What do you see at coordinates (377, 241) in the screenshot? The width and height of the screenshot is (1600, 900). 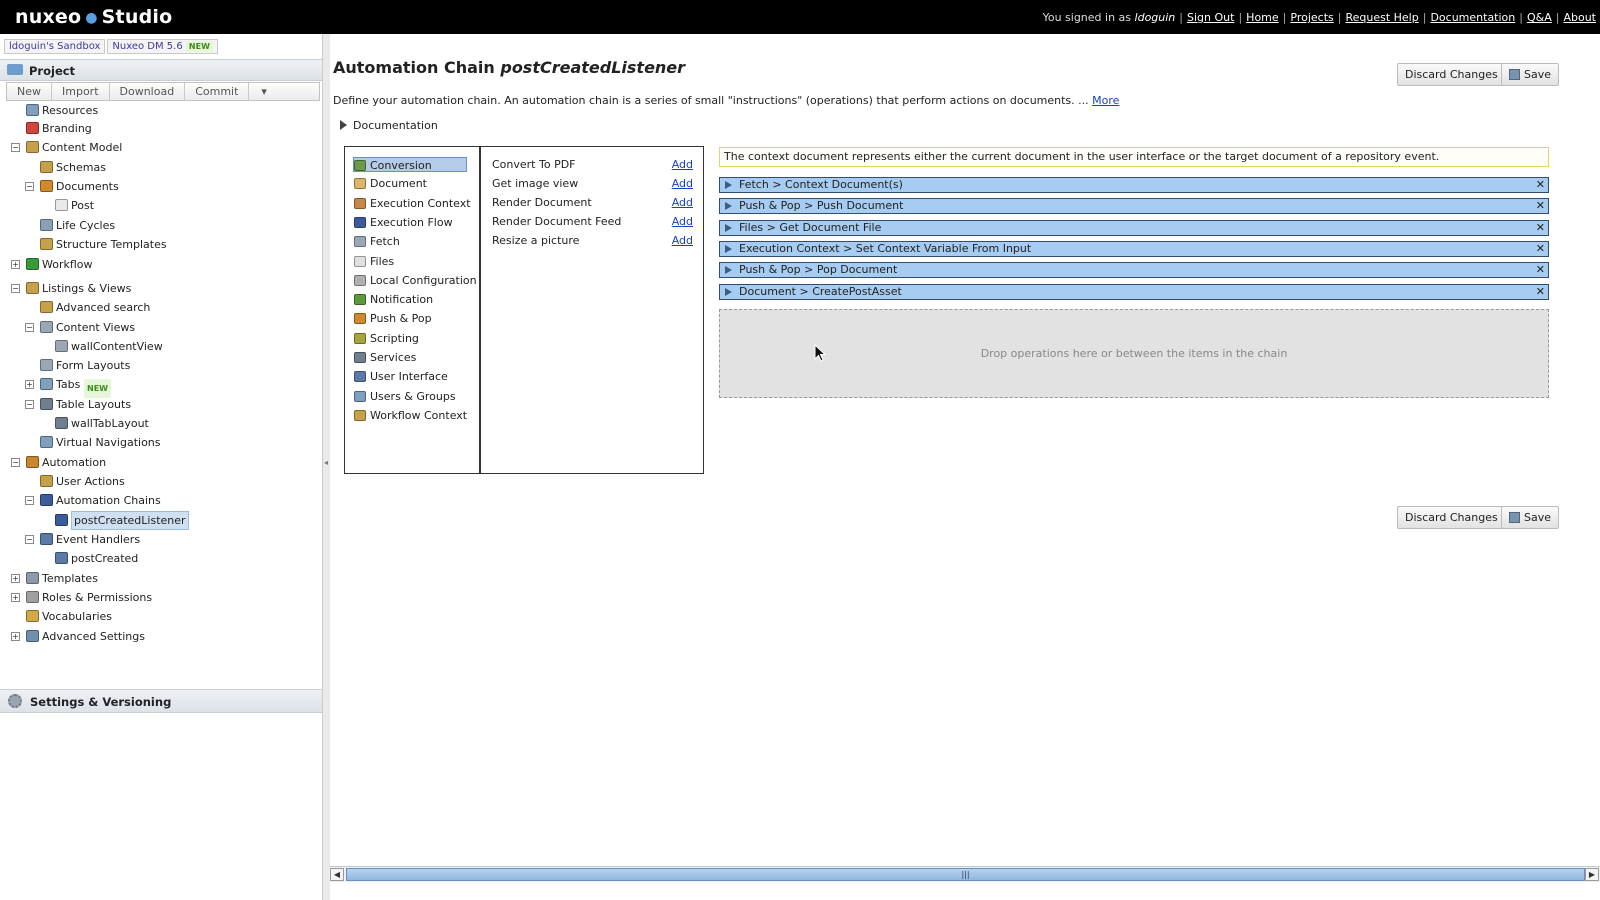 I see `category-fetch: Fetch` at bounding box center [377, 241].